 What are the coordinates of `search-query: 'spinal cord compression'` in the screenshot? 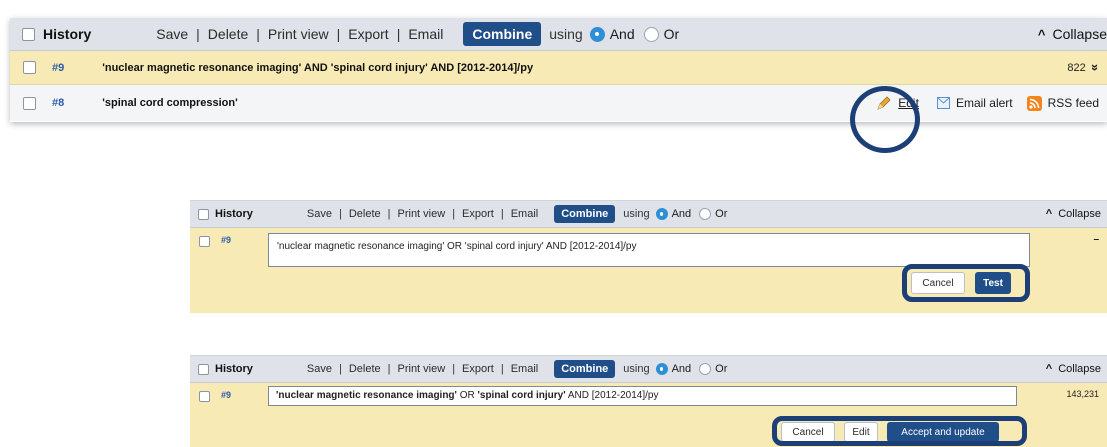 It's located at (170, 103).